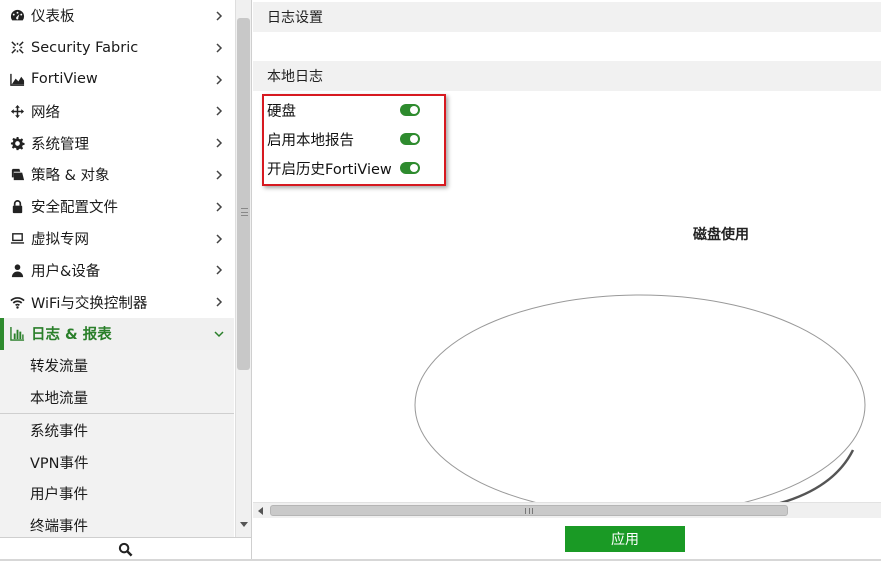 This screenshot has width=881, height=561. Describe the element at coordinates (64, 79) in the screenshot. I see `sidebar-item-label: FortiView` at that location.